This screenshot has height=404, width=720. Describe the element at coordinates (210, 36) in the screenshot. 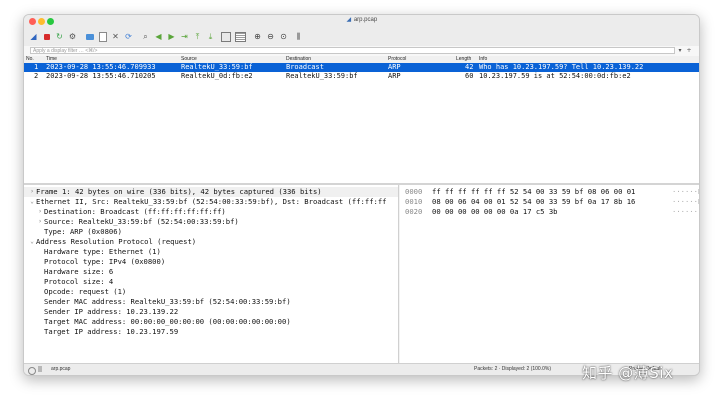

I see `last-packet-icon: ⤓` at that location.